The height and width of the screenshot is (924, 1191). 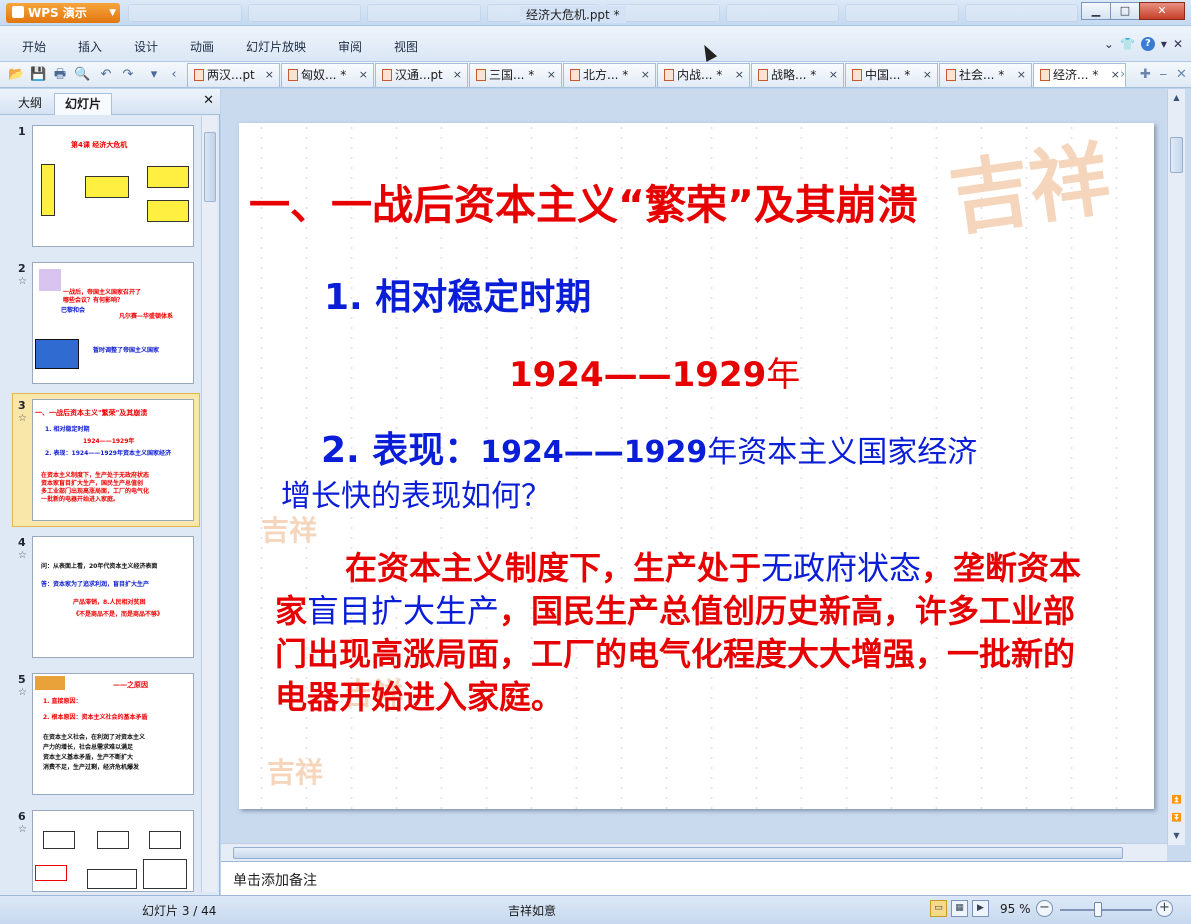 I want to click on close-doc-icon: ✕, so click(x=1181, y=74).